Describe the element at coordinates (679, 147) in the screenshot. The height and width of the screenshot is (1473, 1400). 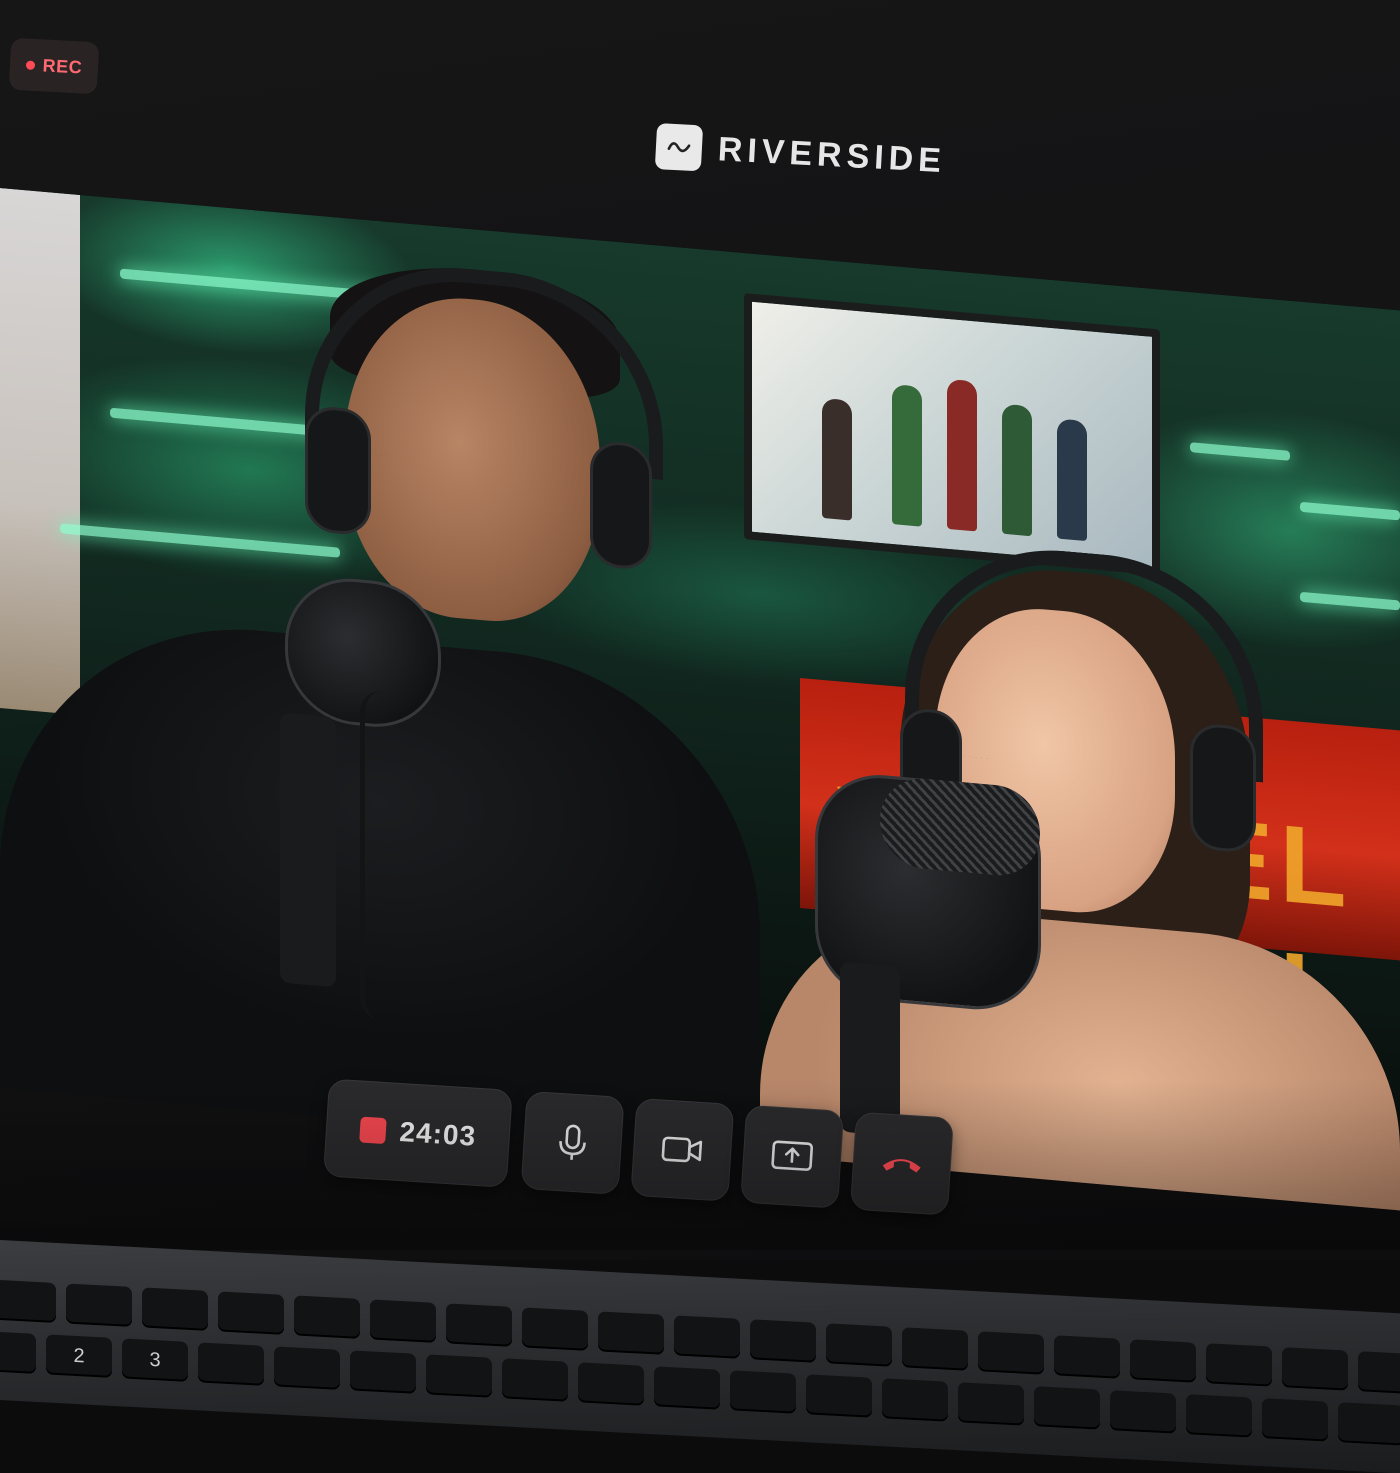
I see `riverside-logo-icon` at that location.